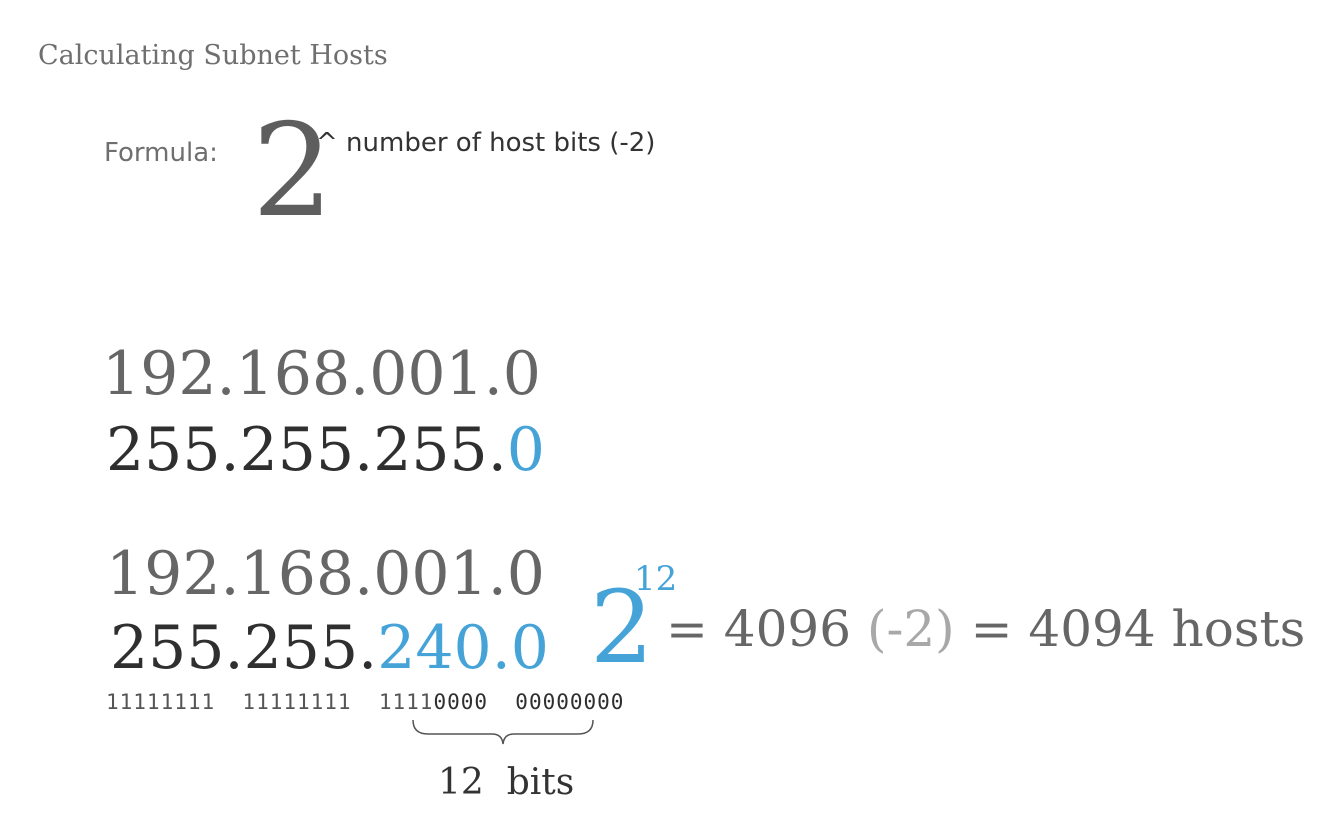  I want to click on host-bits-label: 12 bits, so click(506, 782).